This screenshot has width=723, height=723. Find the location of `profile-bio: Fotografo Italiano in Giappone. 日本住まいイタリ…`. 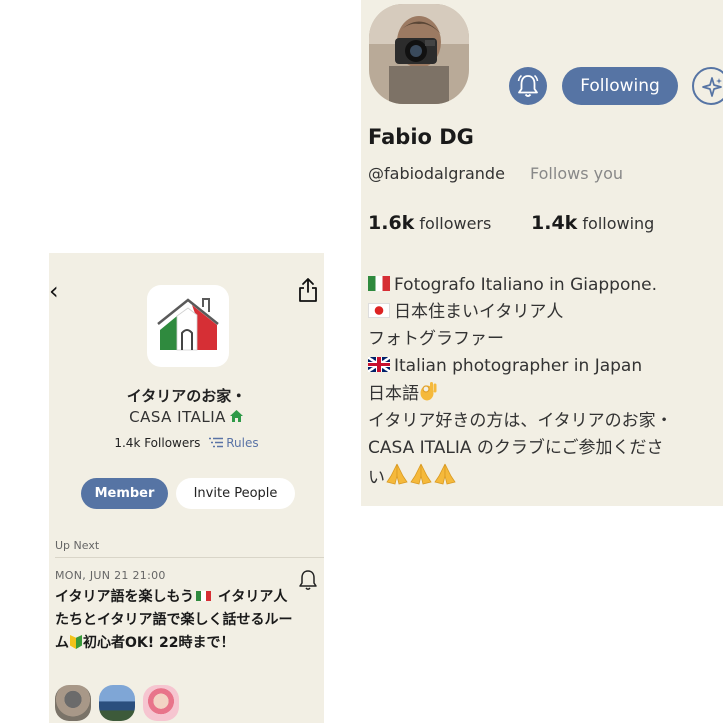

profile-bio: Fotografo Italiano in Giappone. 日本住まいイタリ… is located at coordinates (544, 382).